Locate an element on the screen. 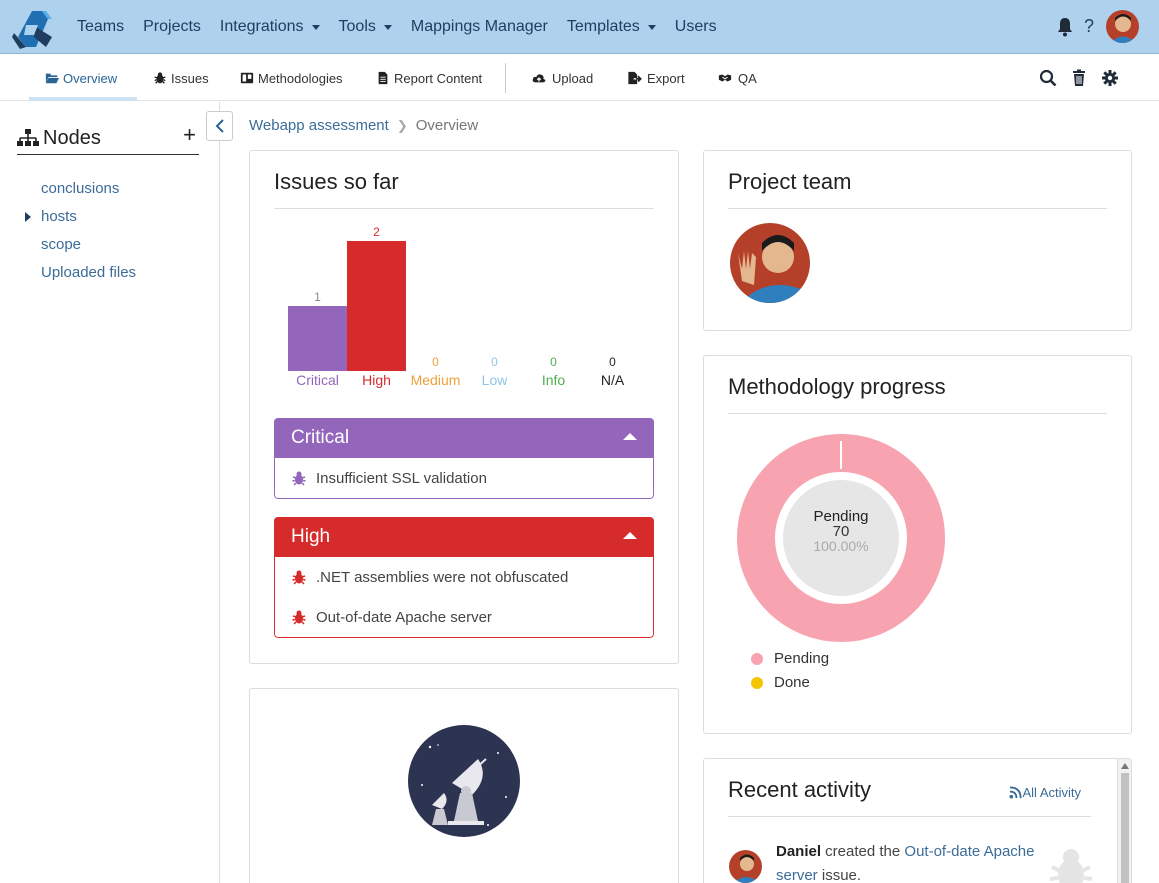  issue-item: .NET assemblies were not obfuscated is located at coordinates (464, 577).